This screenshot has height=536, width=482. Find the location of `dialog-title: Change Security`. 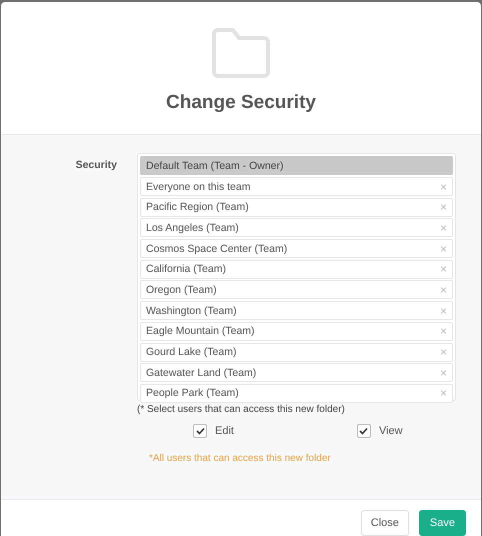

dialog-title: Change Security is located at coordinates (241, 103).